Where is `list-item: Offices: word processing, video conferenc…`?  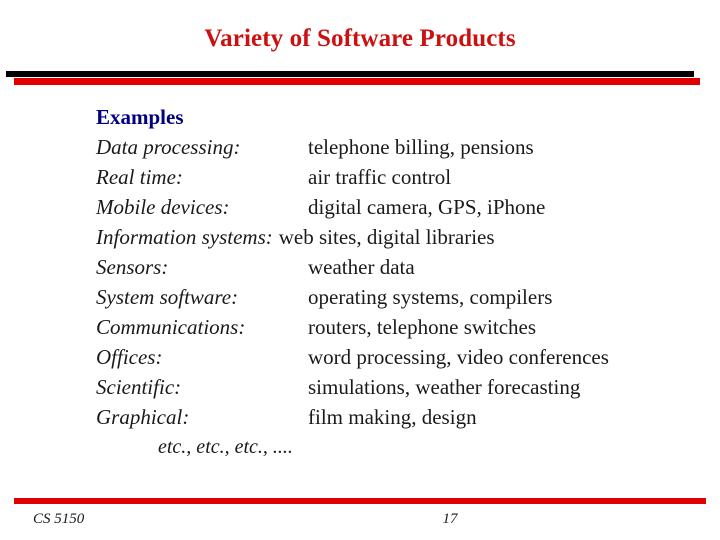 list-item: Offices: word processing, video conferenc… is located at coordinates (396, 358).